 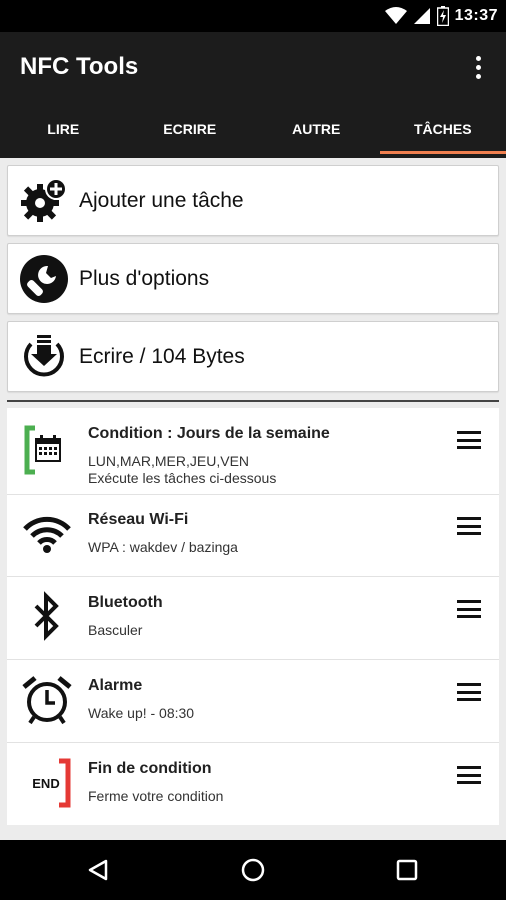 I want to click on app-bar: NFC Tools, so click(x=253, y=67).